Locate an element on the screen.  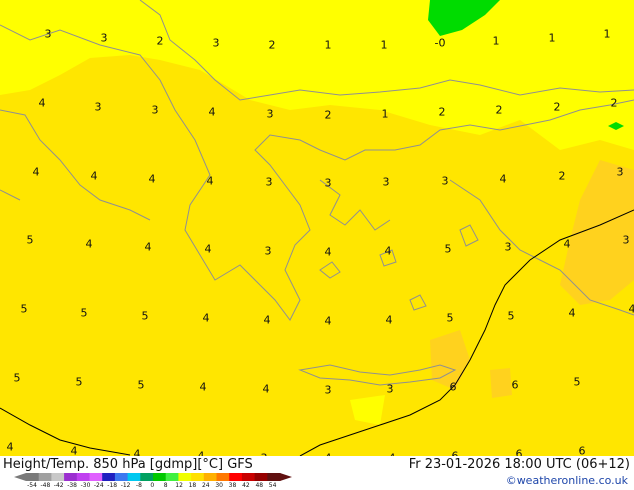
temperature-label: -0 is located at coordinates (440, 43).